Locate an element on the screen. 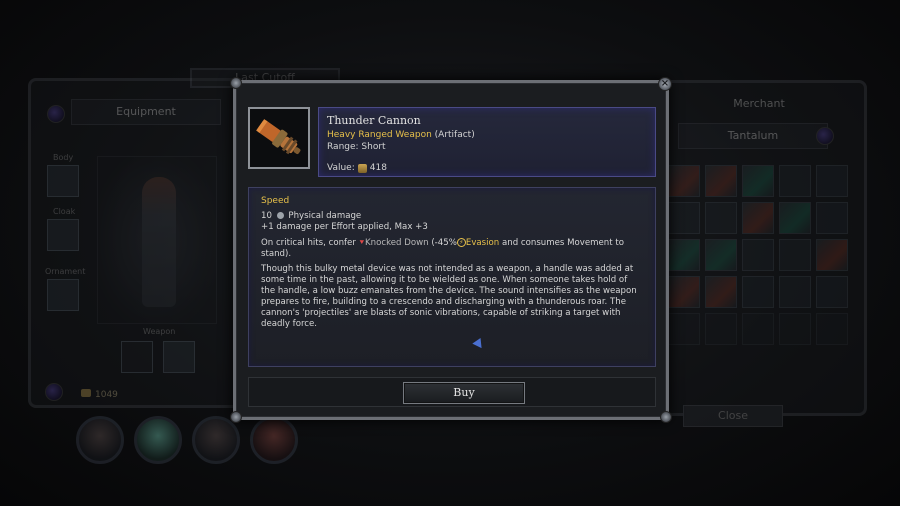 The width and height of the screenshot is (900, 506). weapon-slot-label: Weapon is located at coordinates (159, 331).